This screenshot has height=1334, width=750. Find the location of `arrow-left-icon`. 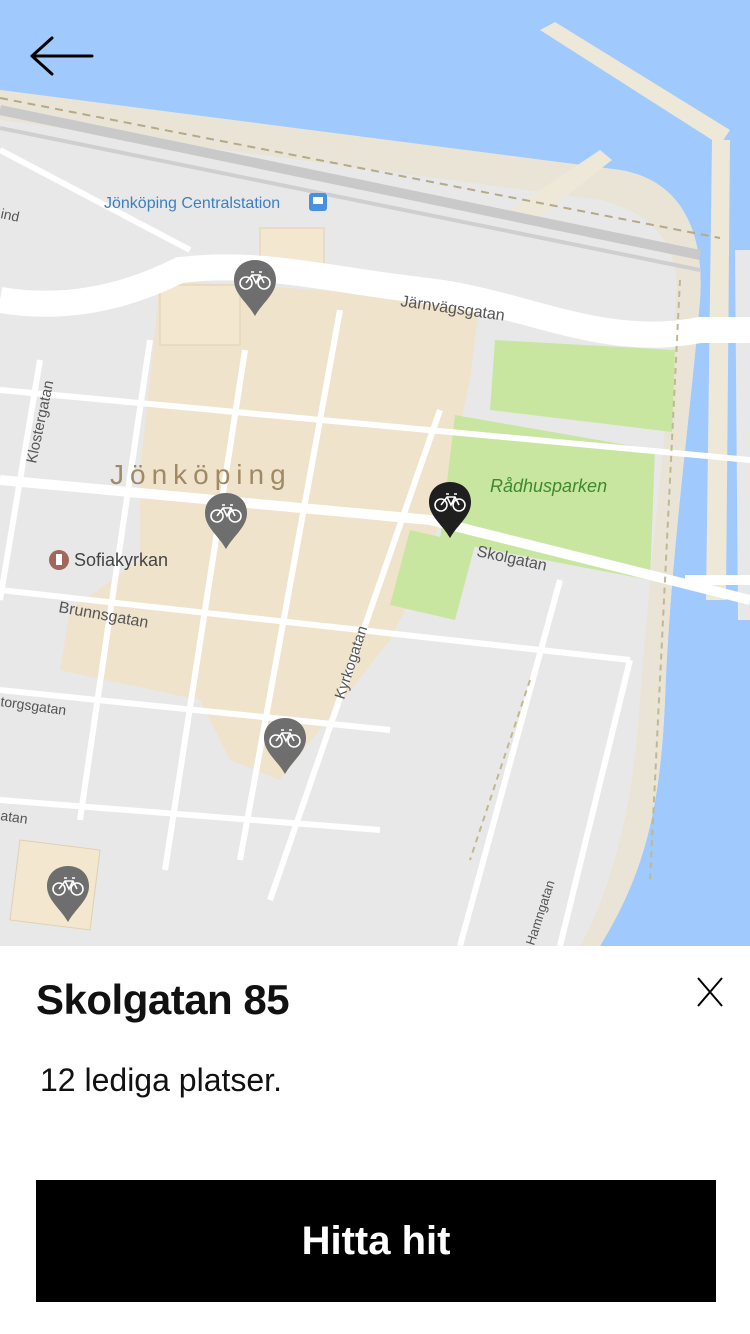

arrow-left-icon is located at coordinates (62, 56).